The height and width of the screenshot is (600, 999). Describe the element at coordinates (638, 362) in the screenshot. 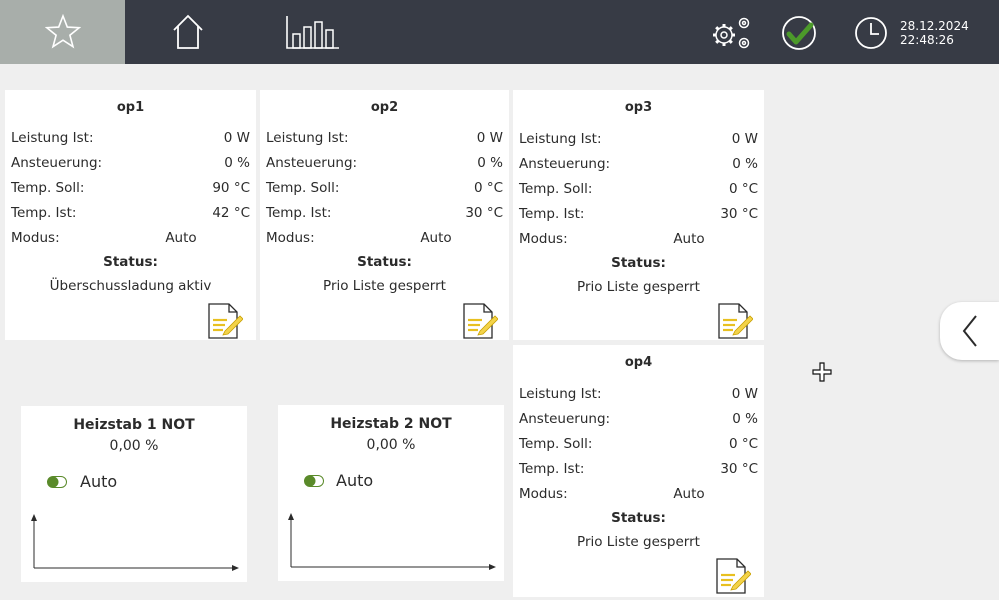

I see `device-name: op4` at that location.